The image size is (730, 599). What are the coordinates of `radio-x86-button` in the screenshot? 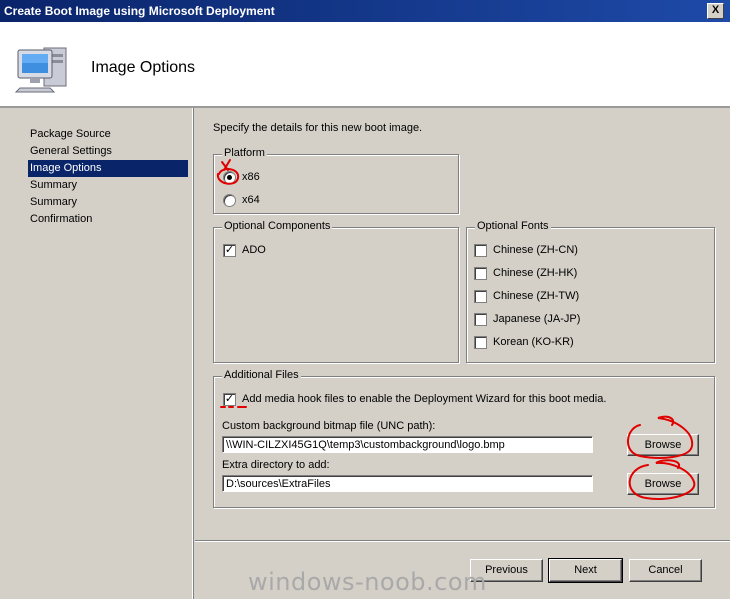 It's located at (229, 177).